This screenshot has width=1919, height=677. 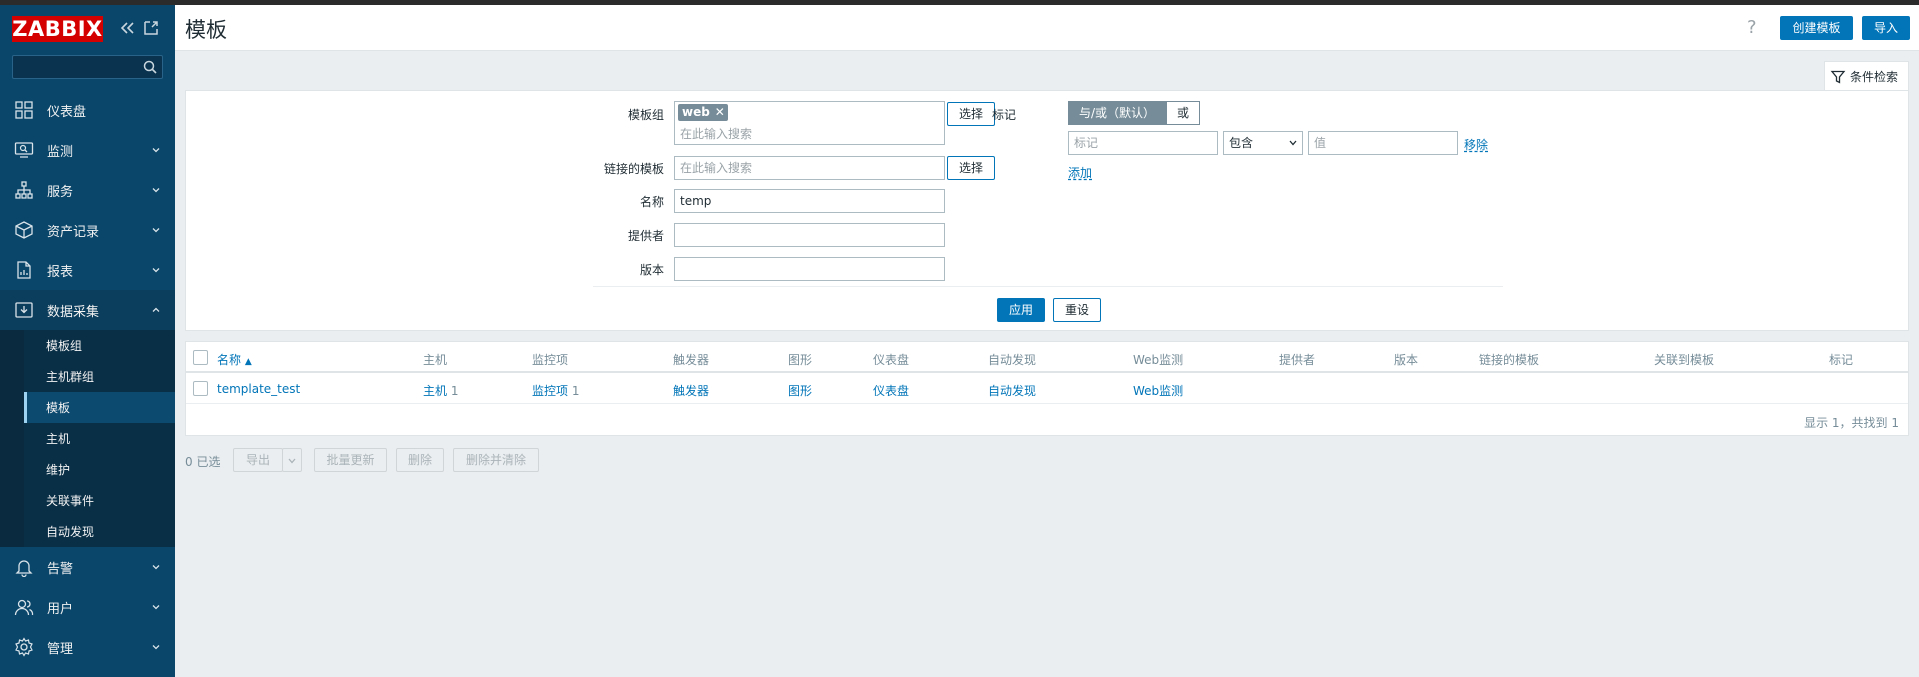 What do you see at coordinates (87, 469) in the screenshot?
I see `sub-item-maintenance: 维护` at bounding box center [87, 469].